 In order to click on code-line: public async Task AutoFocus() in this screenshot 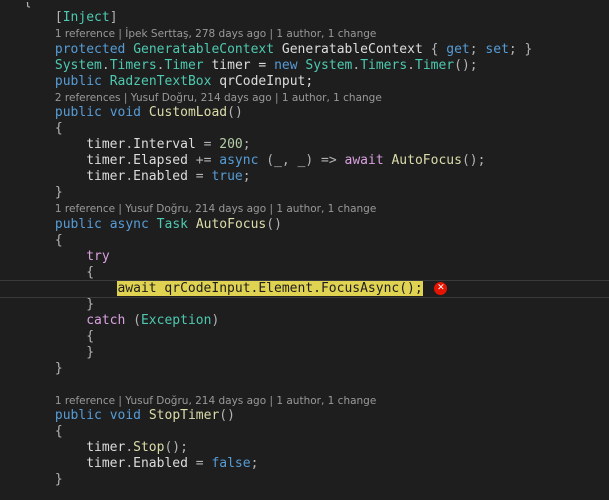, I will do `click(168, 225)`.